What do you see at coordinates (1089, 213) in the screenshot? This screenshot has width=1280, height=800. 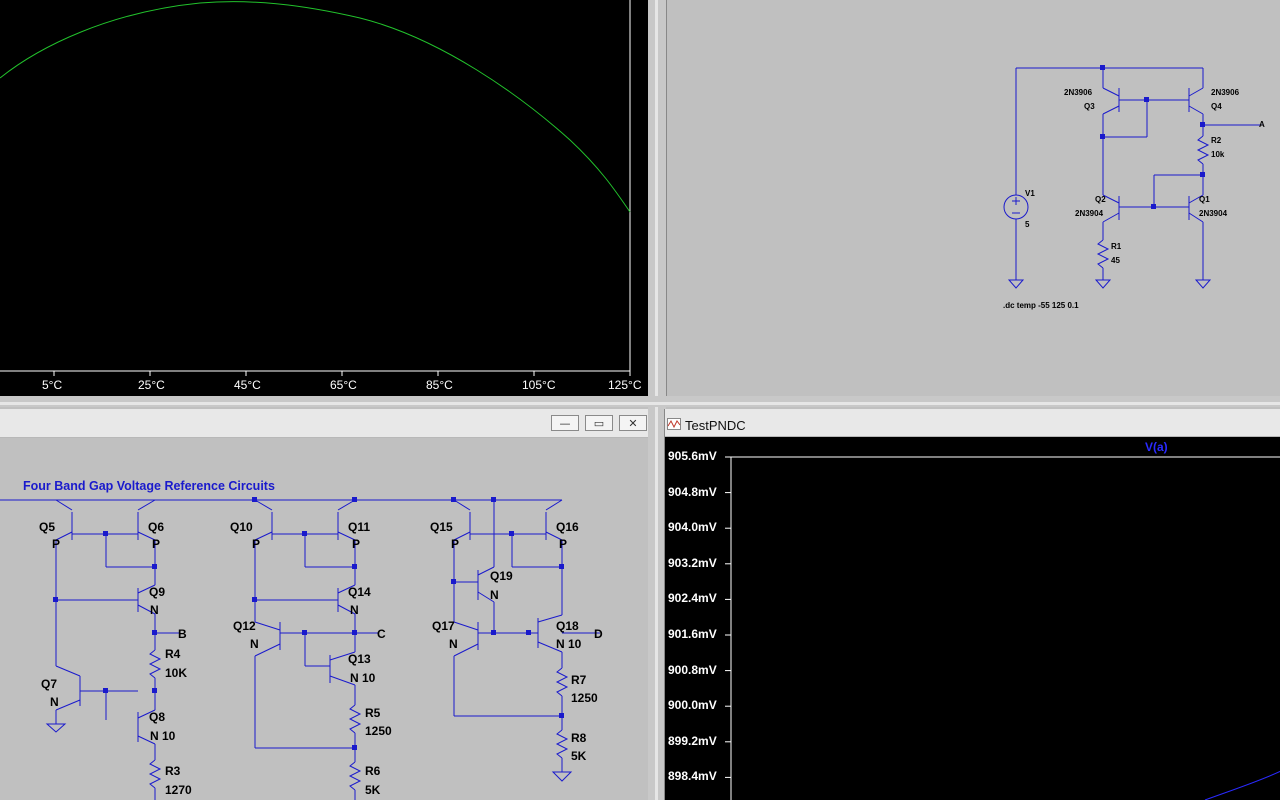 I see `q2-model-label: 2N3904` at bounding box center [1089, 213].